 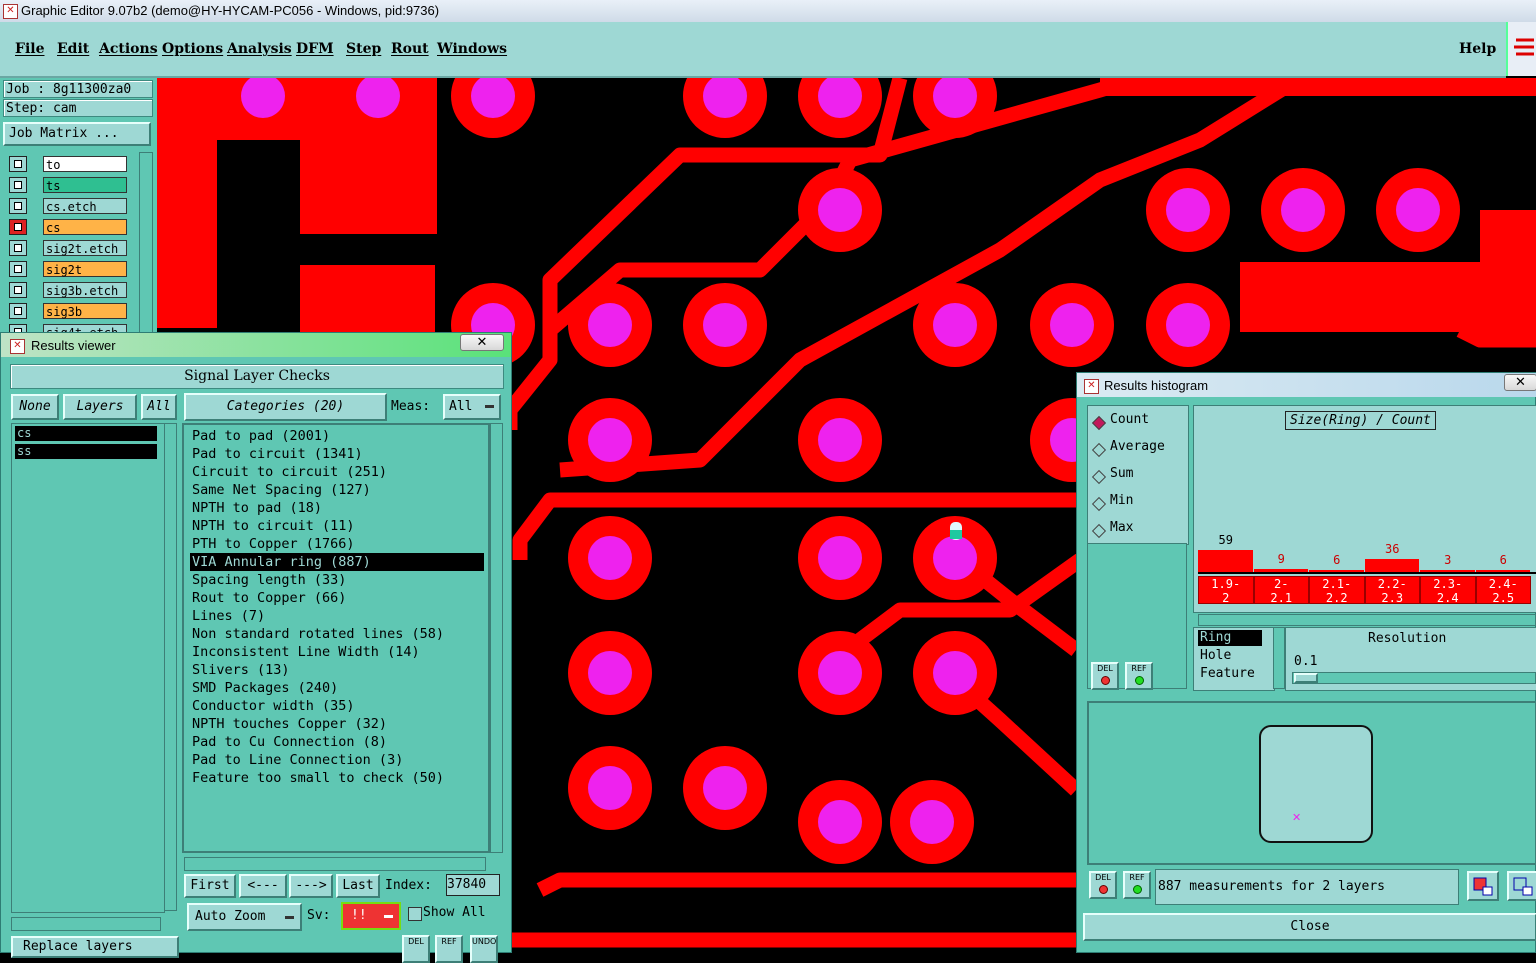 What do you see at coordinates (416, 949) in the screenshot?
I see `rv-del-button: DEL` at bounding box center [416, 949].